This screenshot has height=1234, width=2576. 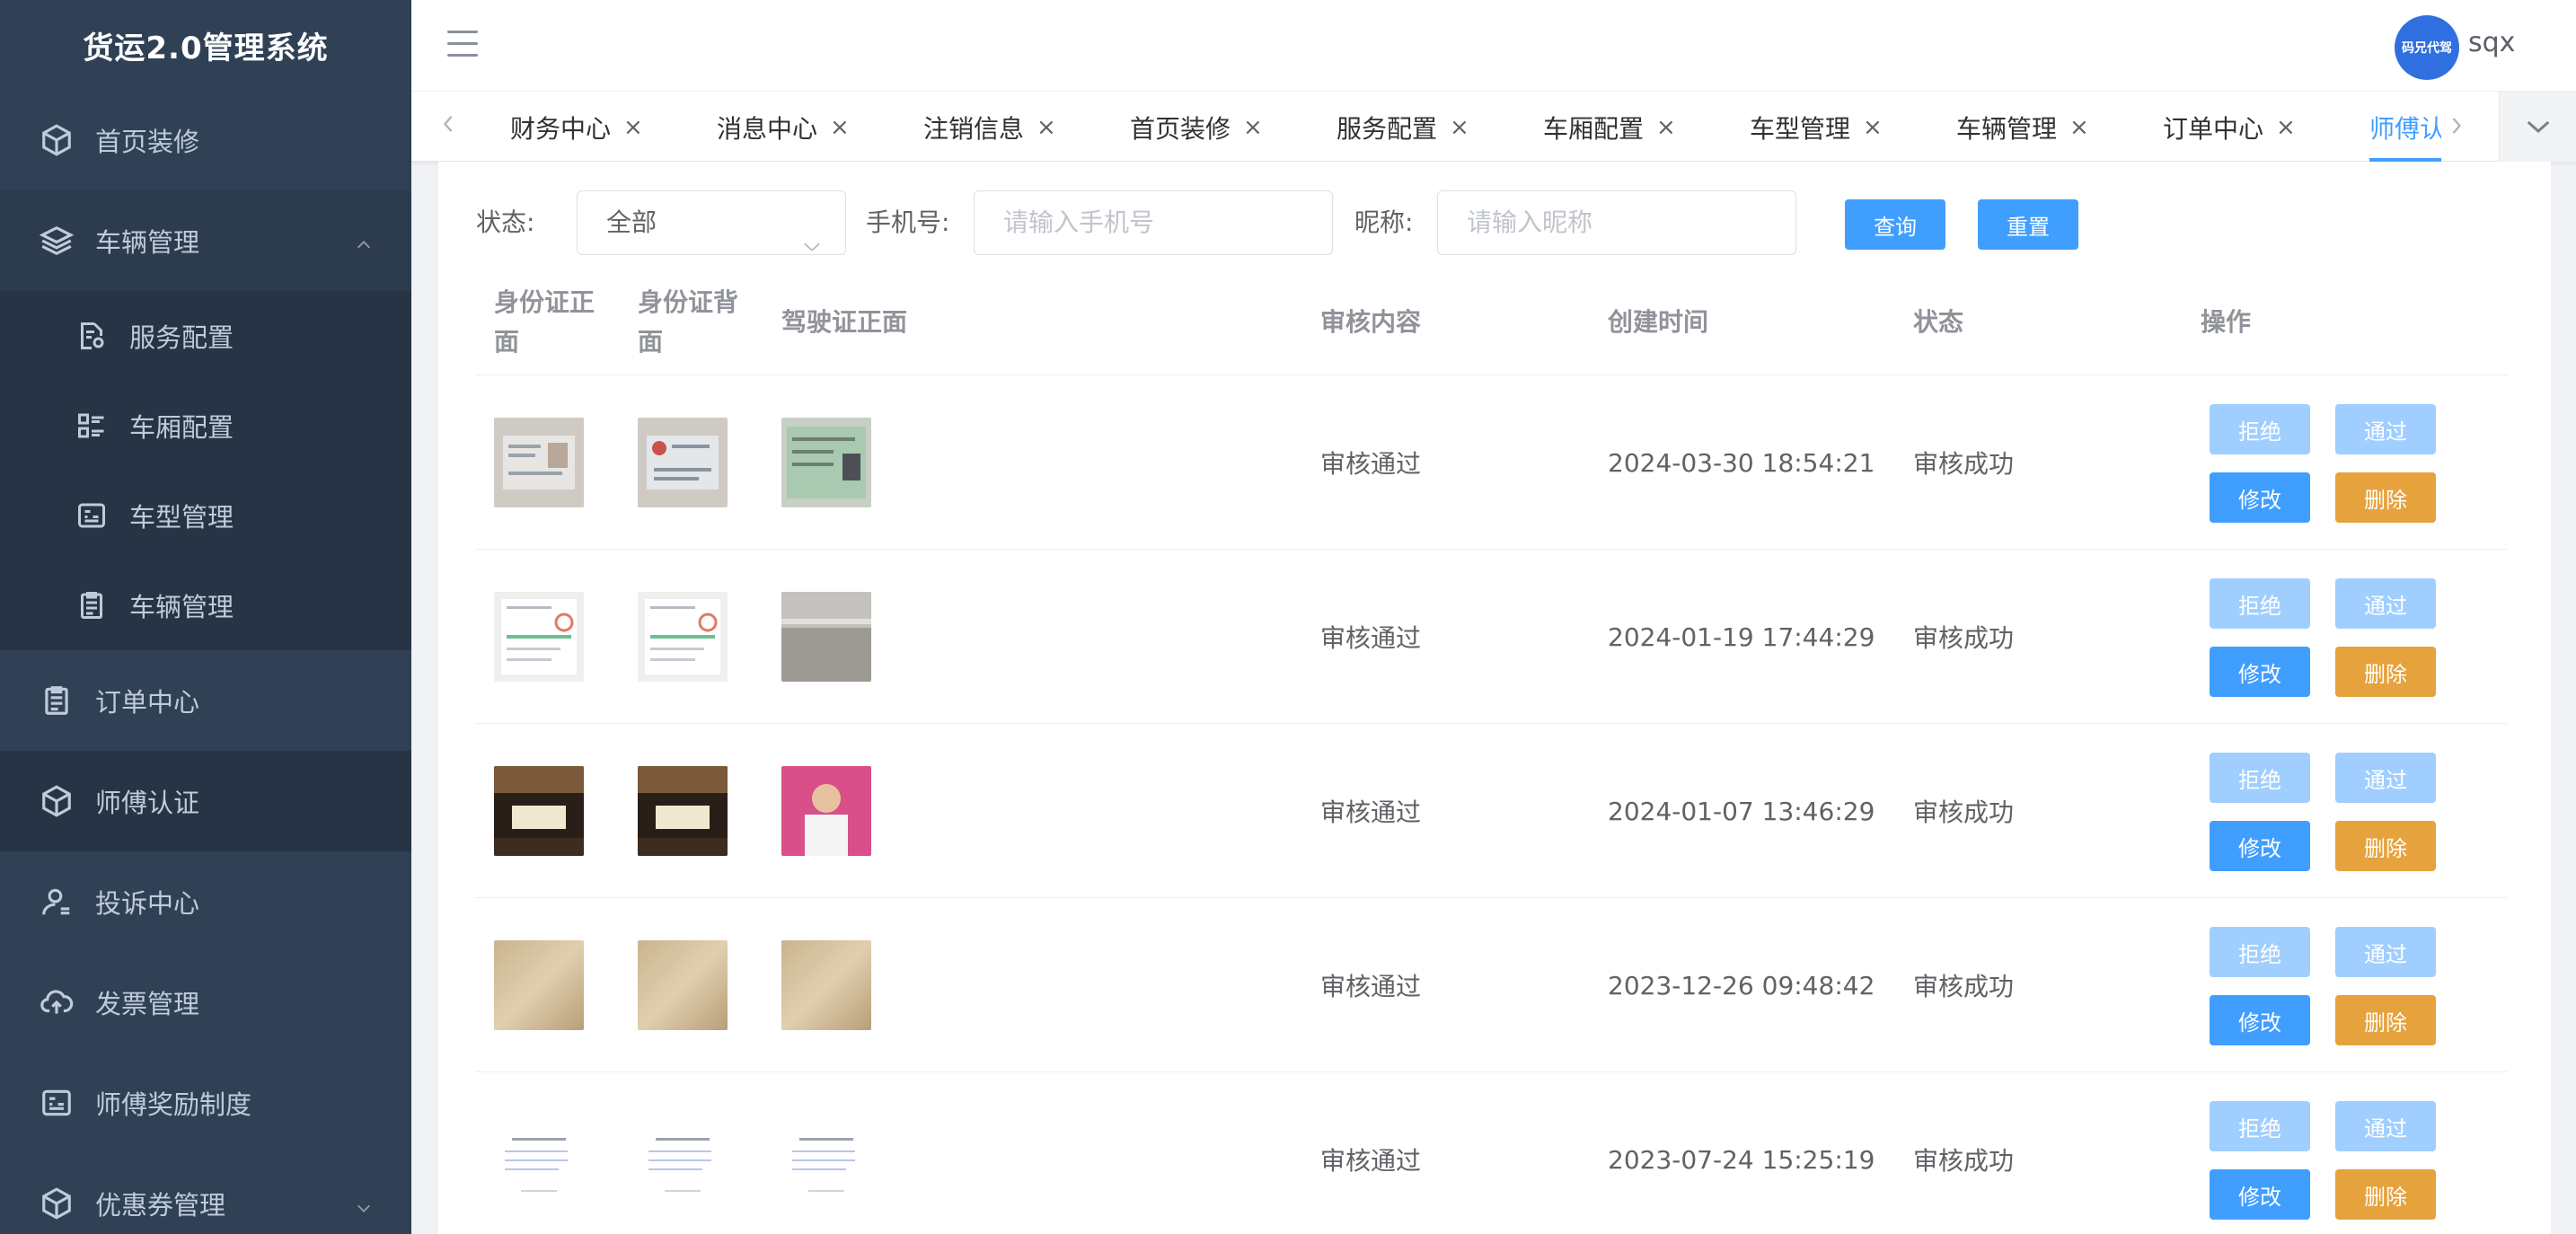 I want to click on column-header-actions: 操作, so click(x=2226, y=322).